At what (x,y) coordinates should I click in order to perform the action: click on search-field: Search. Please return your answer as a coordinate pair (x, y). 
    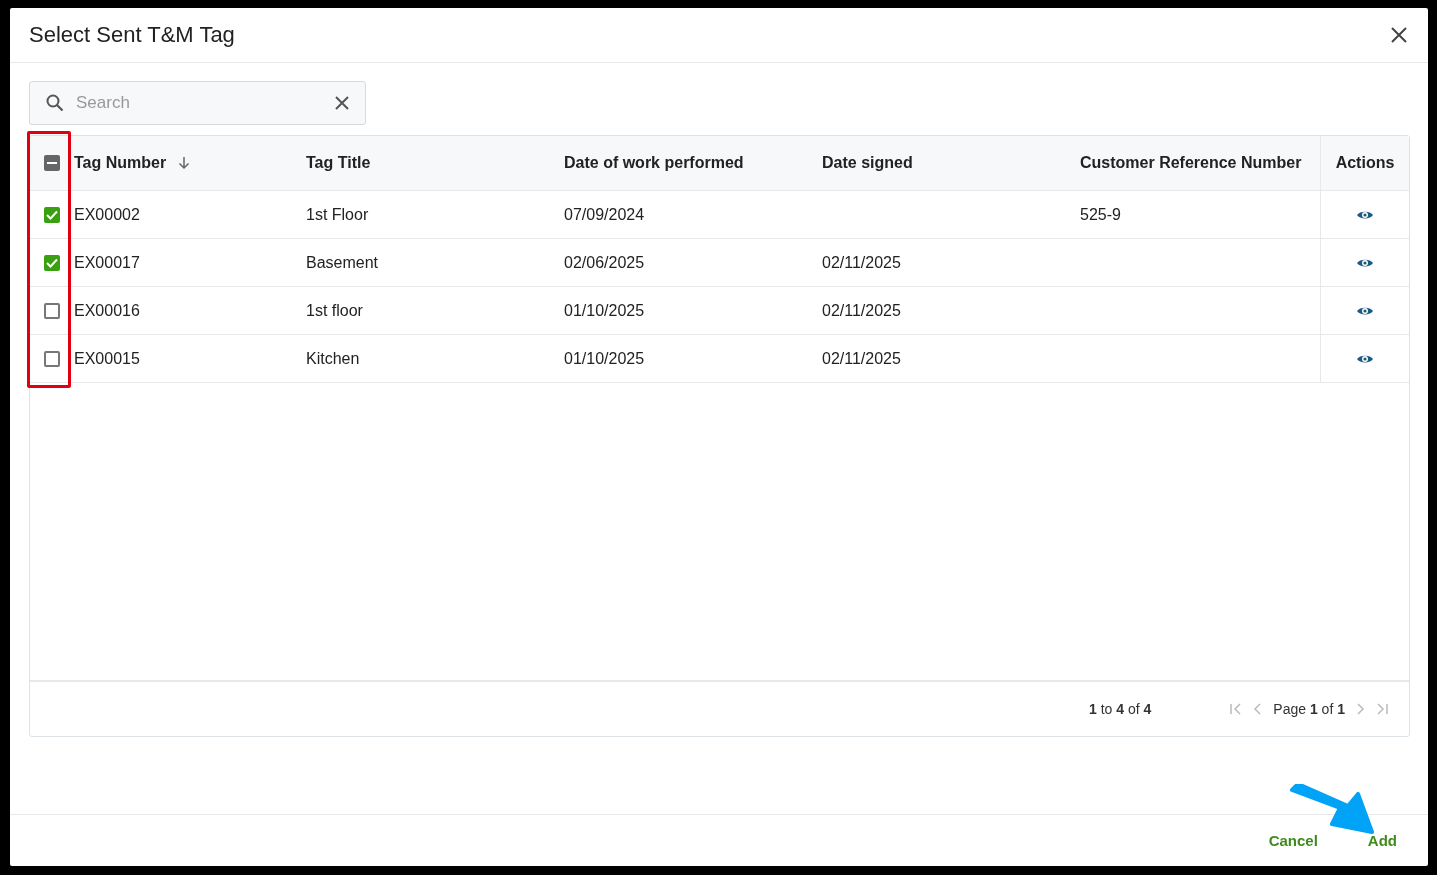
    Looking at the image, I should click on (197, 103).